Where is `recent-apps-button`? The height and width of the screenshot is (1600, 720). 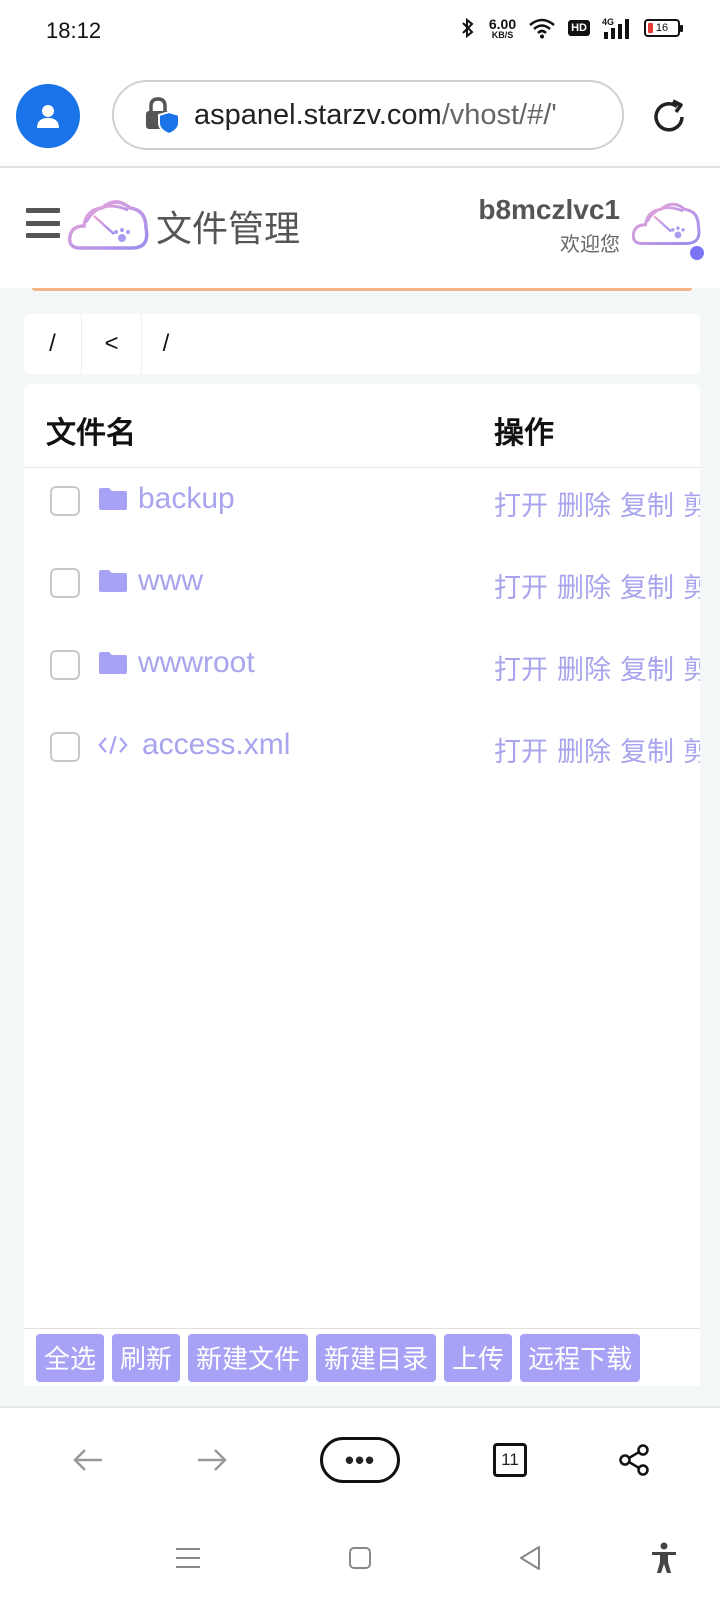
recent-apps-button is located at coordinates (188, 1558).